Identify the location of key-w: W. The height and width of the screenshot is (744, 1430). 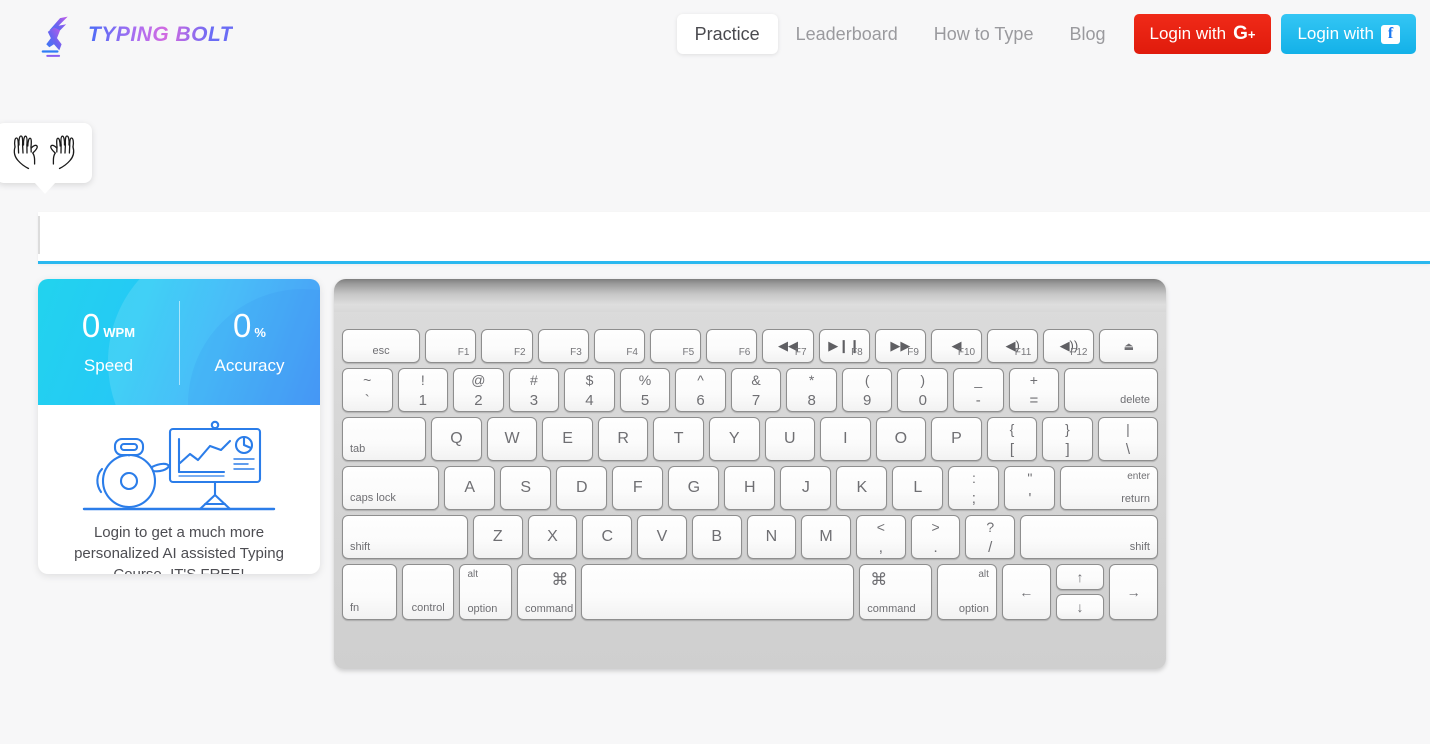
(512, 439).